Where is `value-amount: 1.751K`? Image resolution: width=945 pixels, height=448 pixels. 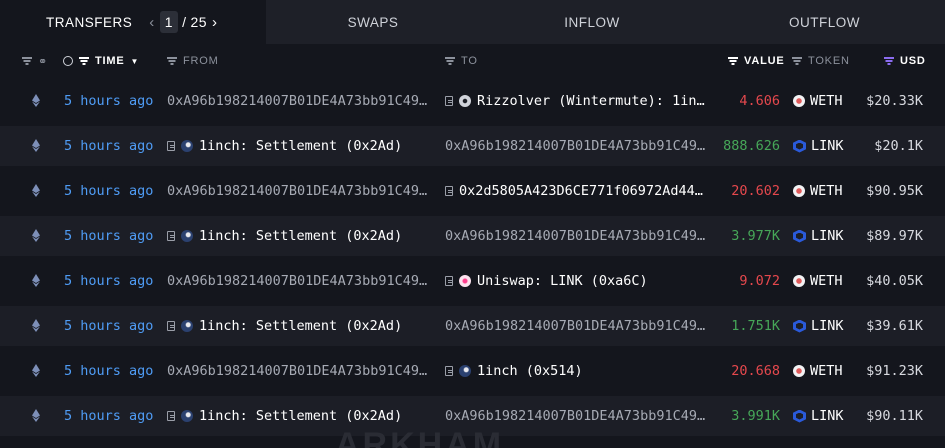
value-amount: 1.751K is located at coordinates (755, 326).